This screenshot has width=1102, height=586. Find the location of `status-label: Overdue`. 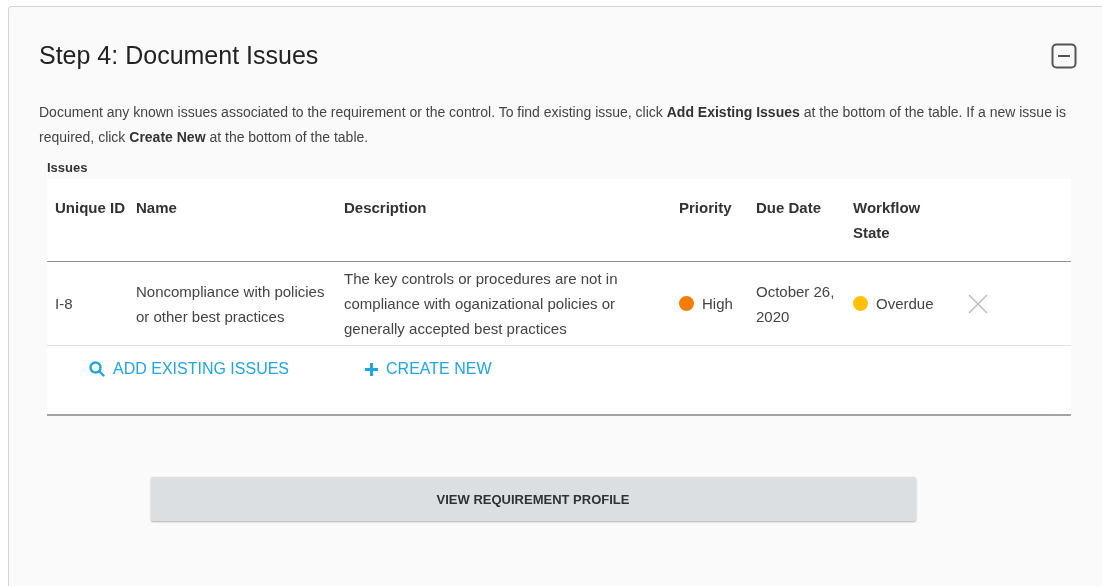

status-label: Overdue is located at coordinates (905, 304).